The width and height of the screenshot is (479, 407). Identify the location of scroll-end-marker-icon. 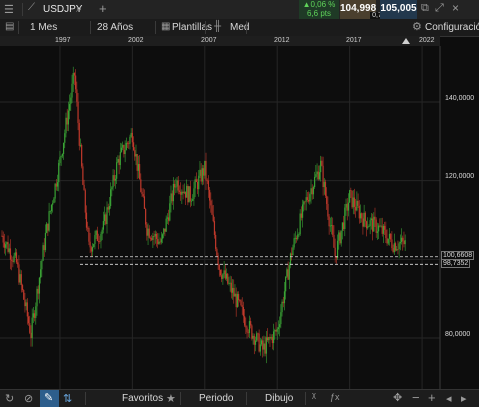
(406, 41).